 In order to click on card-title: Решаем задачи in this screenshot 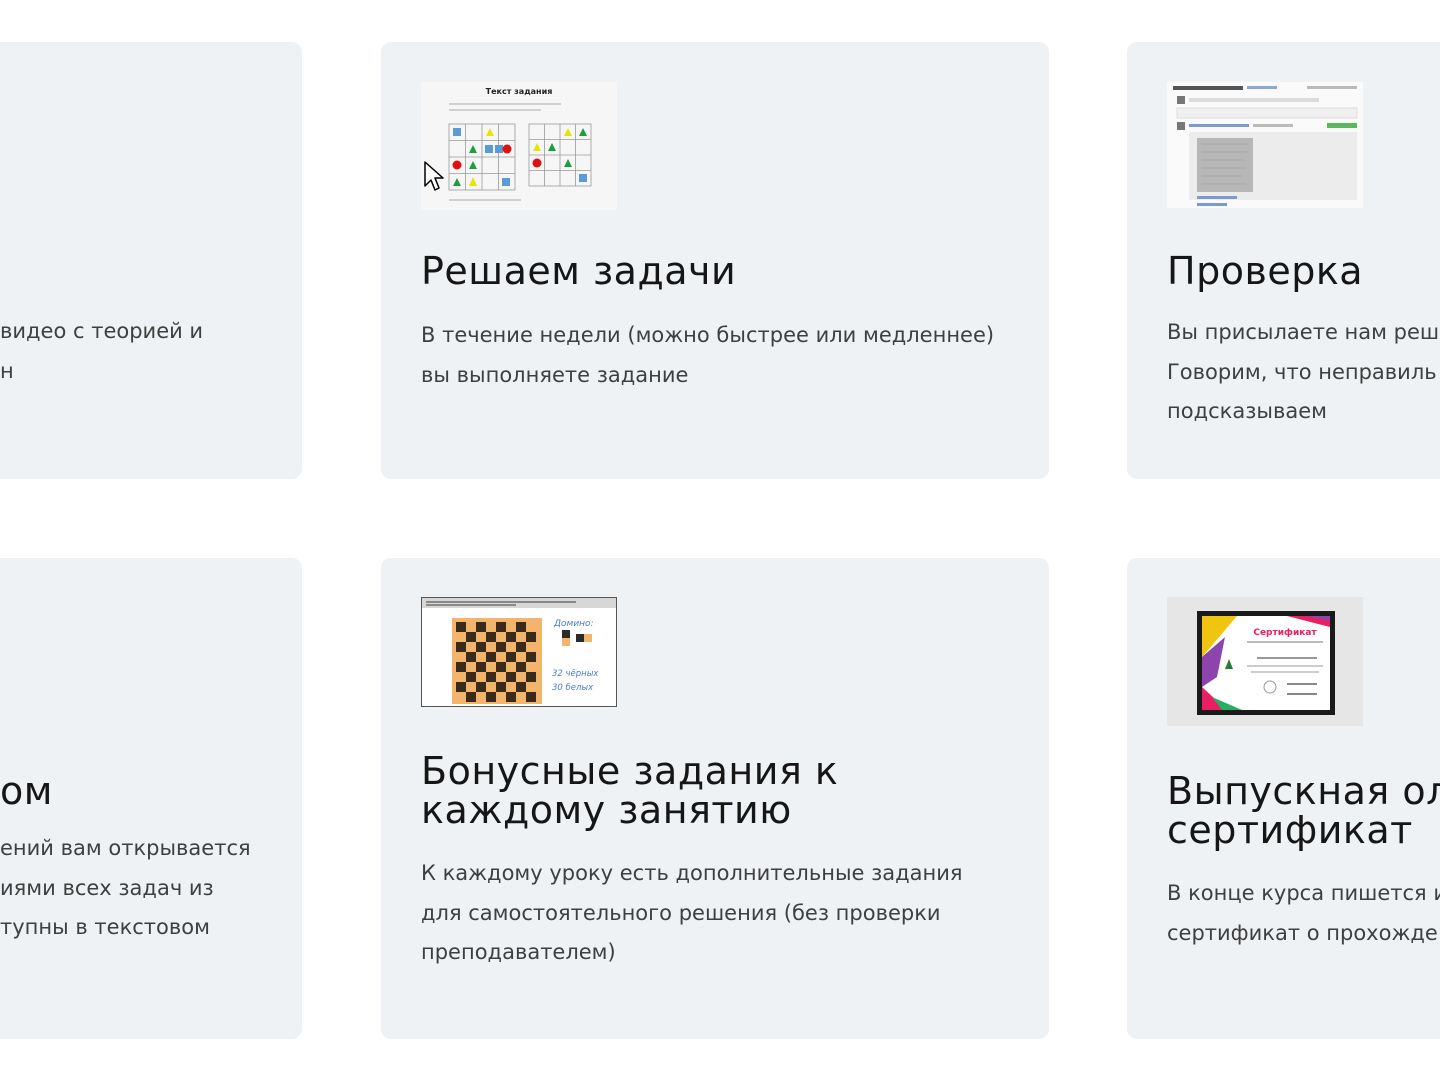, I will do `click(579, 271)`.